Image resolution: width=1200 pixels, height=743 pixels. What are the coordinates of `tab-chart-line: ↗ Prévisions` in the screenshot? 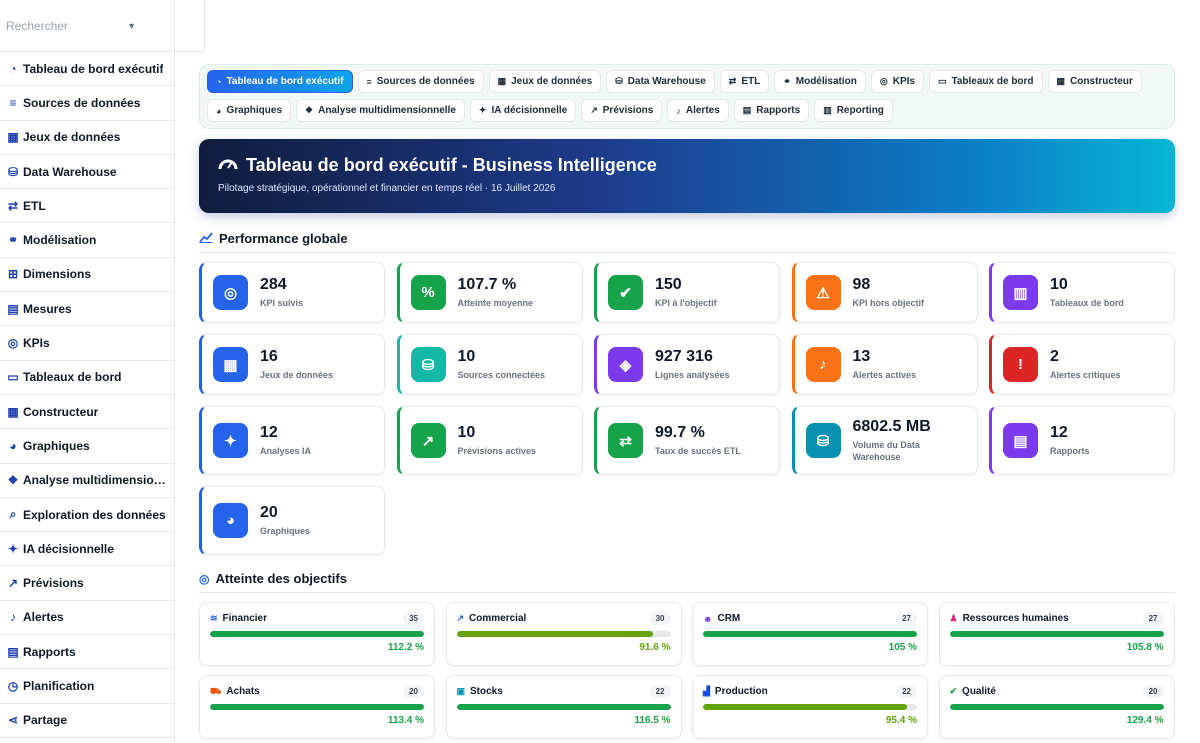 It's located at (622, 110).